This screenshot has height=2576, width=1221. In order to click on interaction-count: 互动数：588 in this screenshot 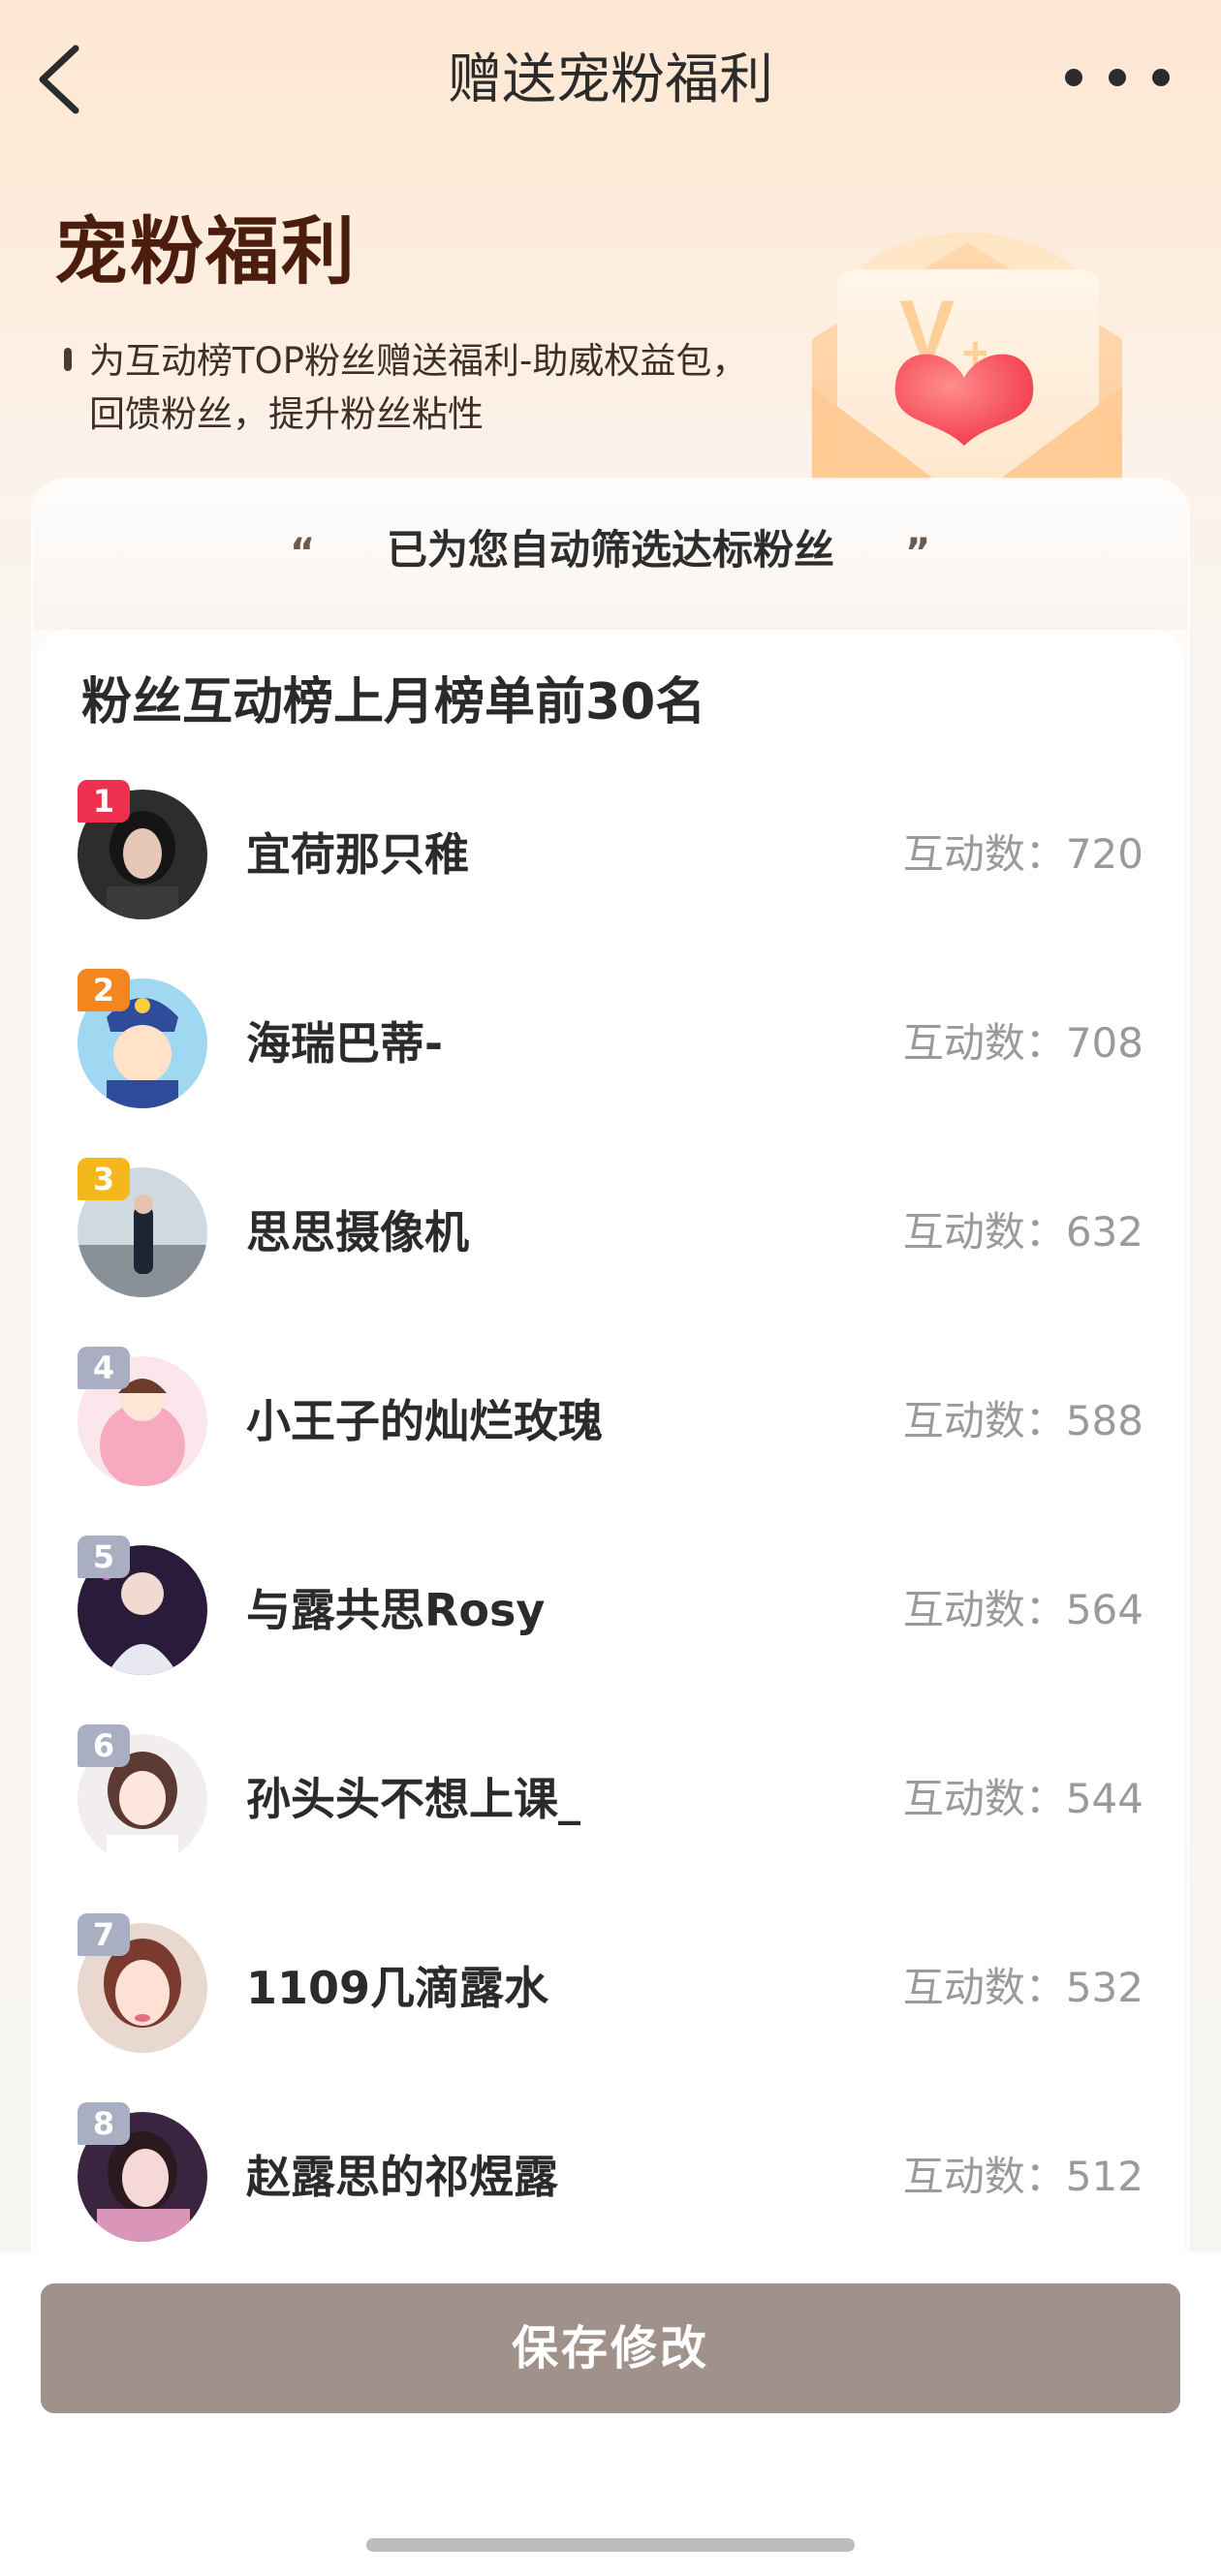, I will do `click(1023, 1420)`.